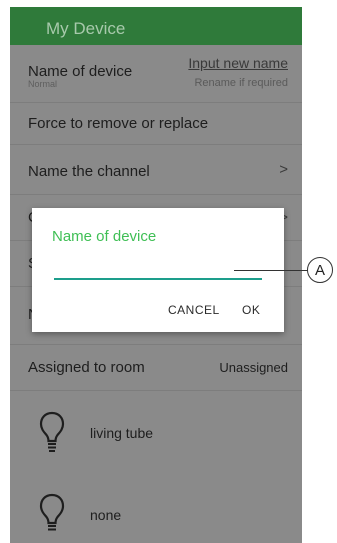 The height and width of the screenshot is (543, 337). What do you see at coordinates (158, 269) in the screenshot?
I see `device-name-input` at bounding box center [158, 269].